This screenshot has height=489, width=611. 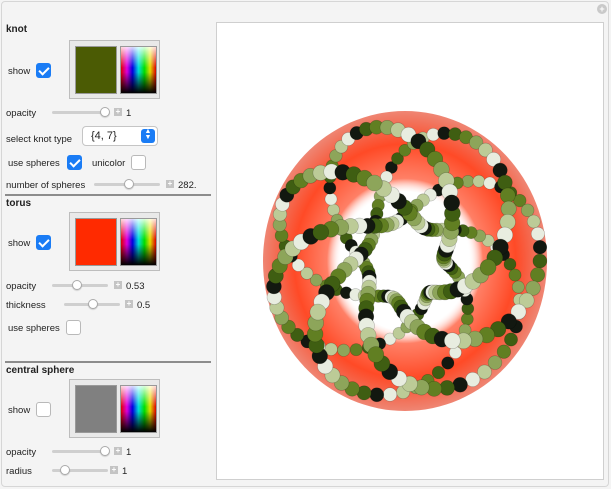 I want to click on torus-thickness-value: 0.5, so click(x=144, y=305).